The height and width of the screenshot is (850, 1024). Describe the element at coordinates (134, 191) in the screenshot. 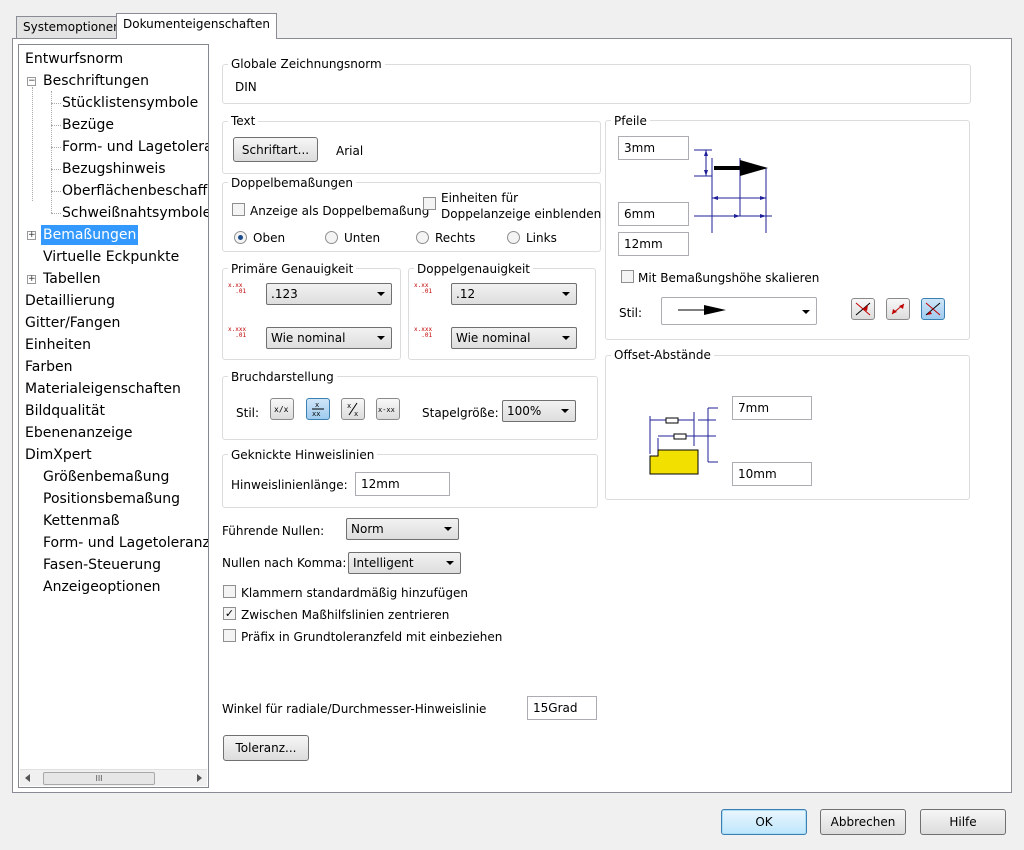

I see `tree-item-oberflaechen: Oberflächenbeschaffenheit` at that location.